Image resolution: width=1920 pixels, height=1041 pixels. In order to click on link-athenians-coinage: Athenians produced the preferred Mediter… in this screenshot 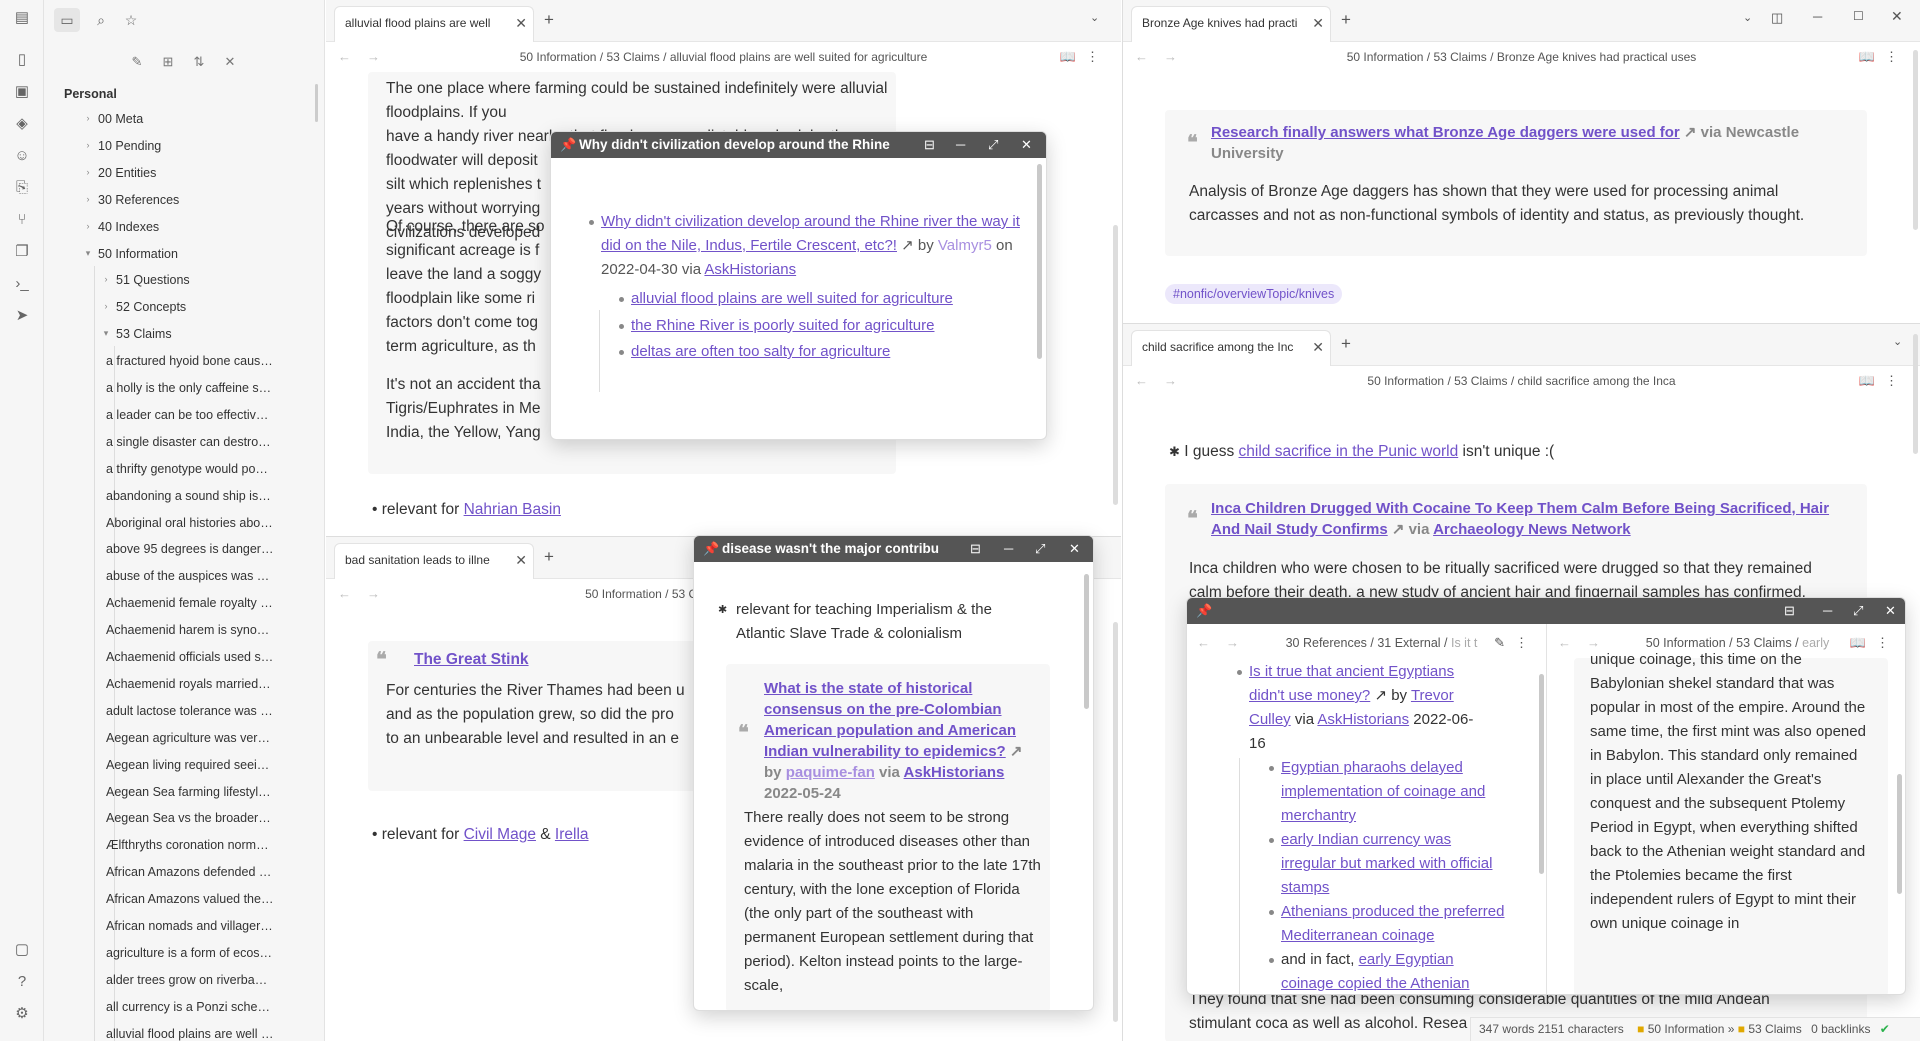, I will do `click(1392, 923)`.